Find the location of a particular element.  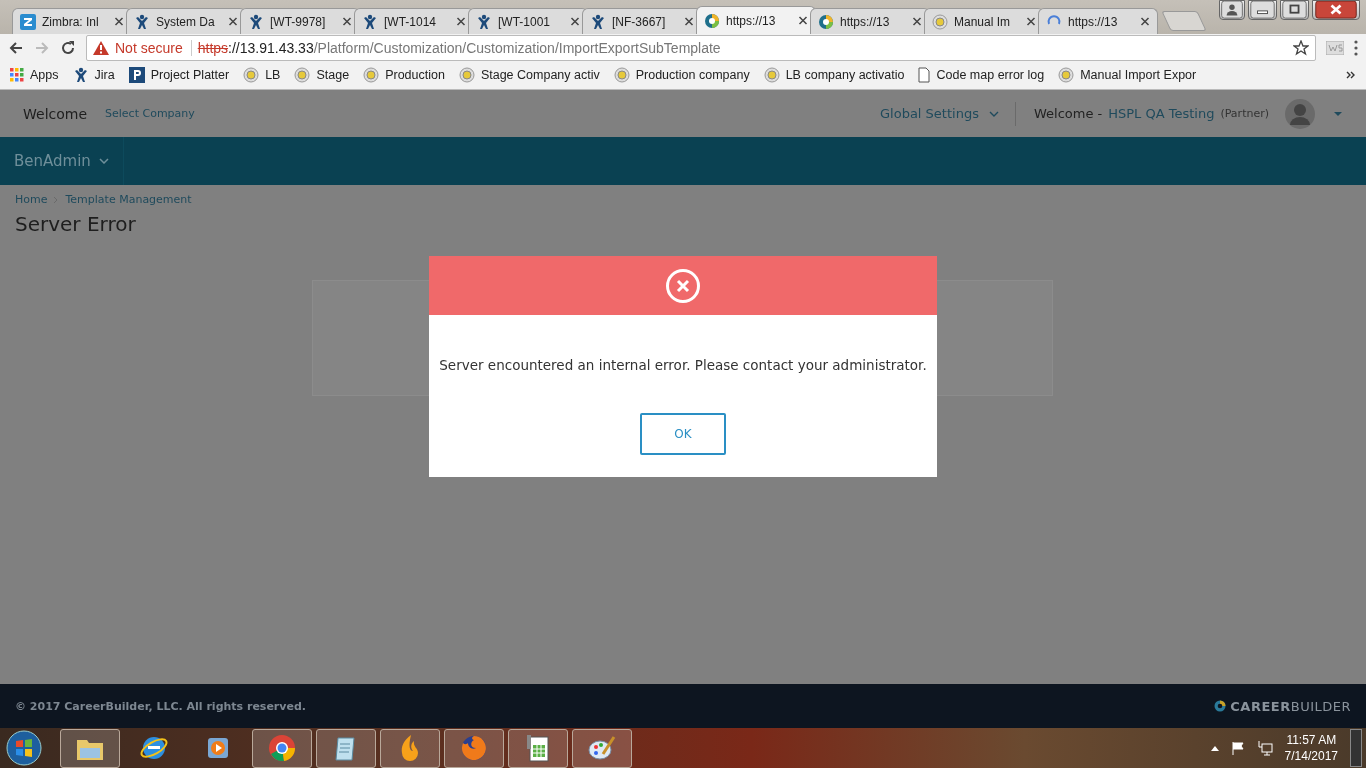

minimize-icon is located at coordinates (1262, 10).